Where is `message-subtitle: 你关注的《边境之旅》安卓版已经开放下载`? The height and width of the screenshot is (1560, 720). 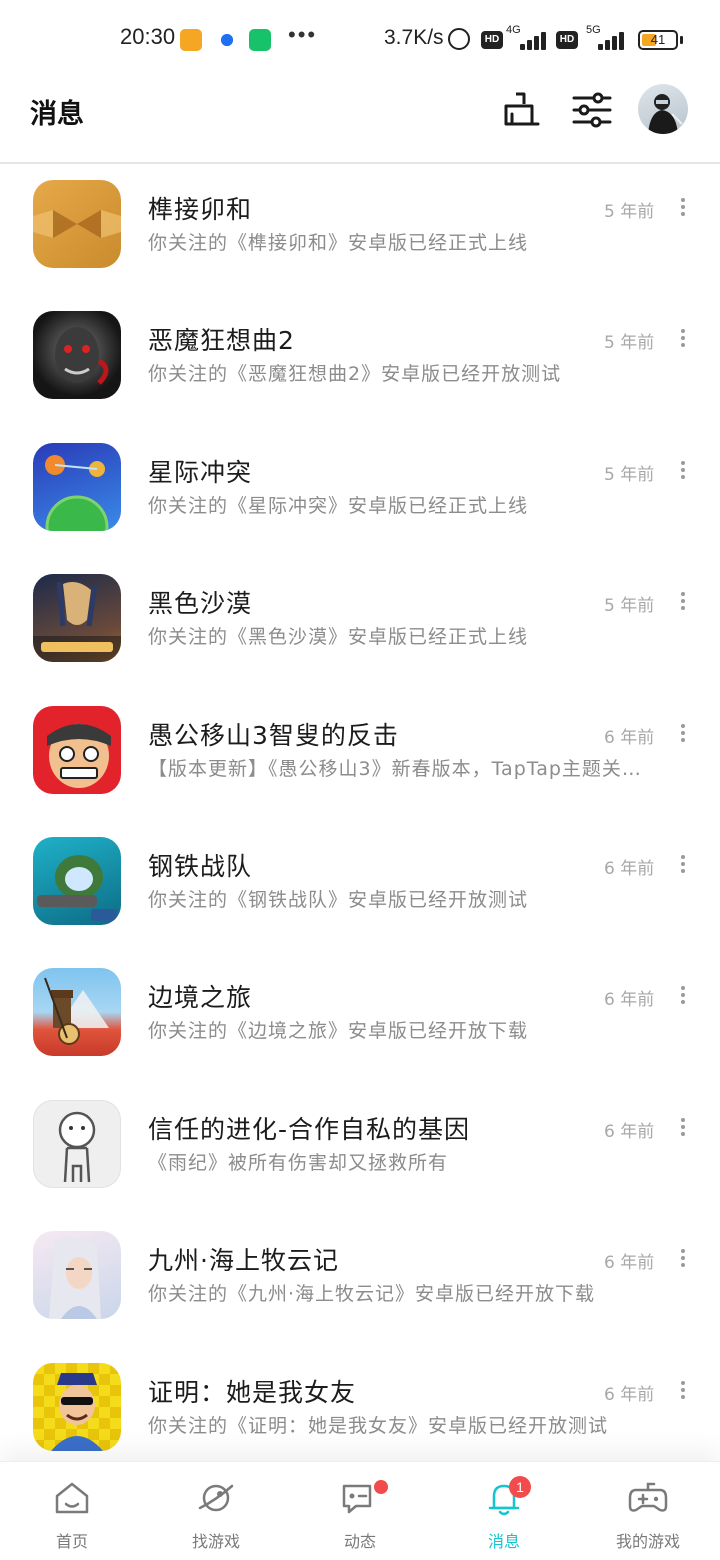 message-subtitle: 你关注的《边境之旅》安卓版已经开放下载 is located at coordinates (338, 1031).